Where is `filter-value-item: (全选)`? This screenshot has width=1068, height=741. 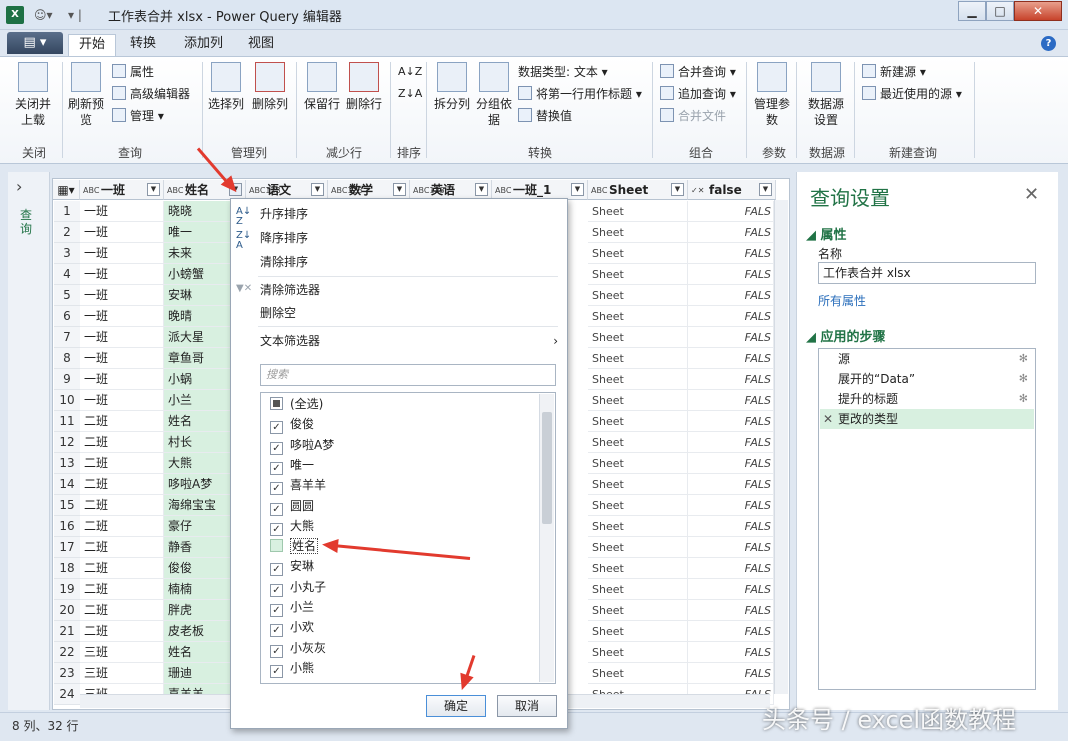
filter-value-item: (全选) is located at coordinates (296, 404).